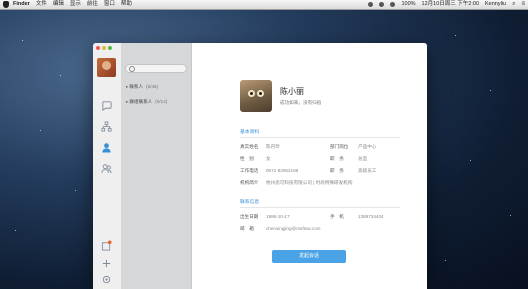 The image size is (528, 289). Describe the element at coordinates (161, 101) in the screenshot. I see `group-count: (5/12)` at that location.